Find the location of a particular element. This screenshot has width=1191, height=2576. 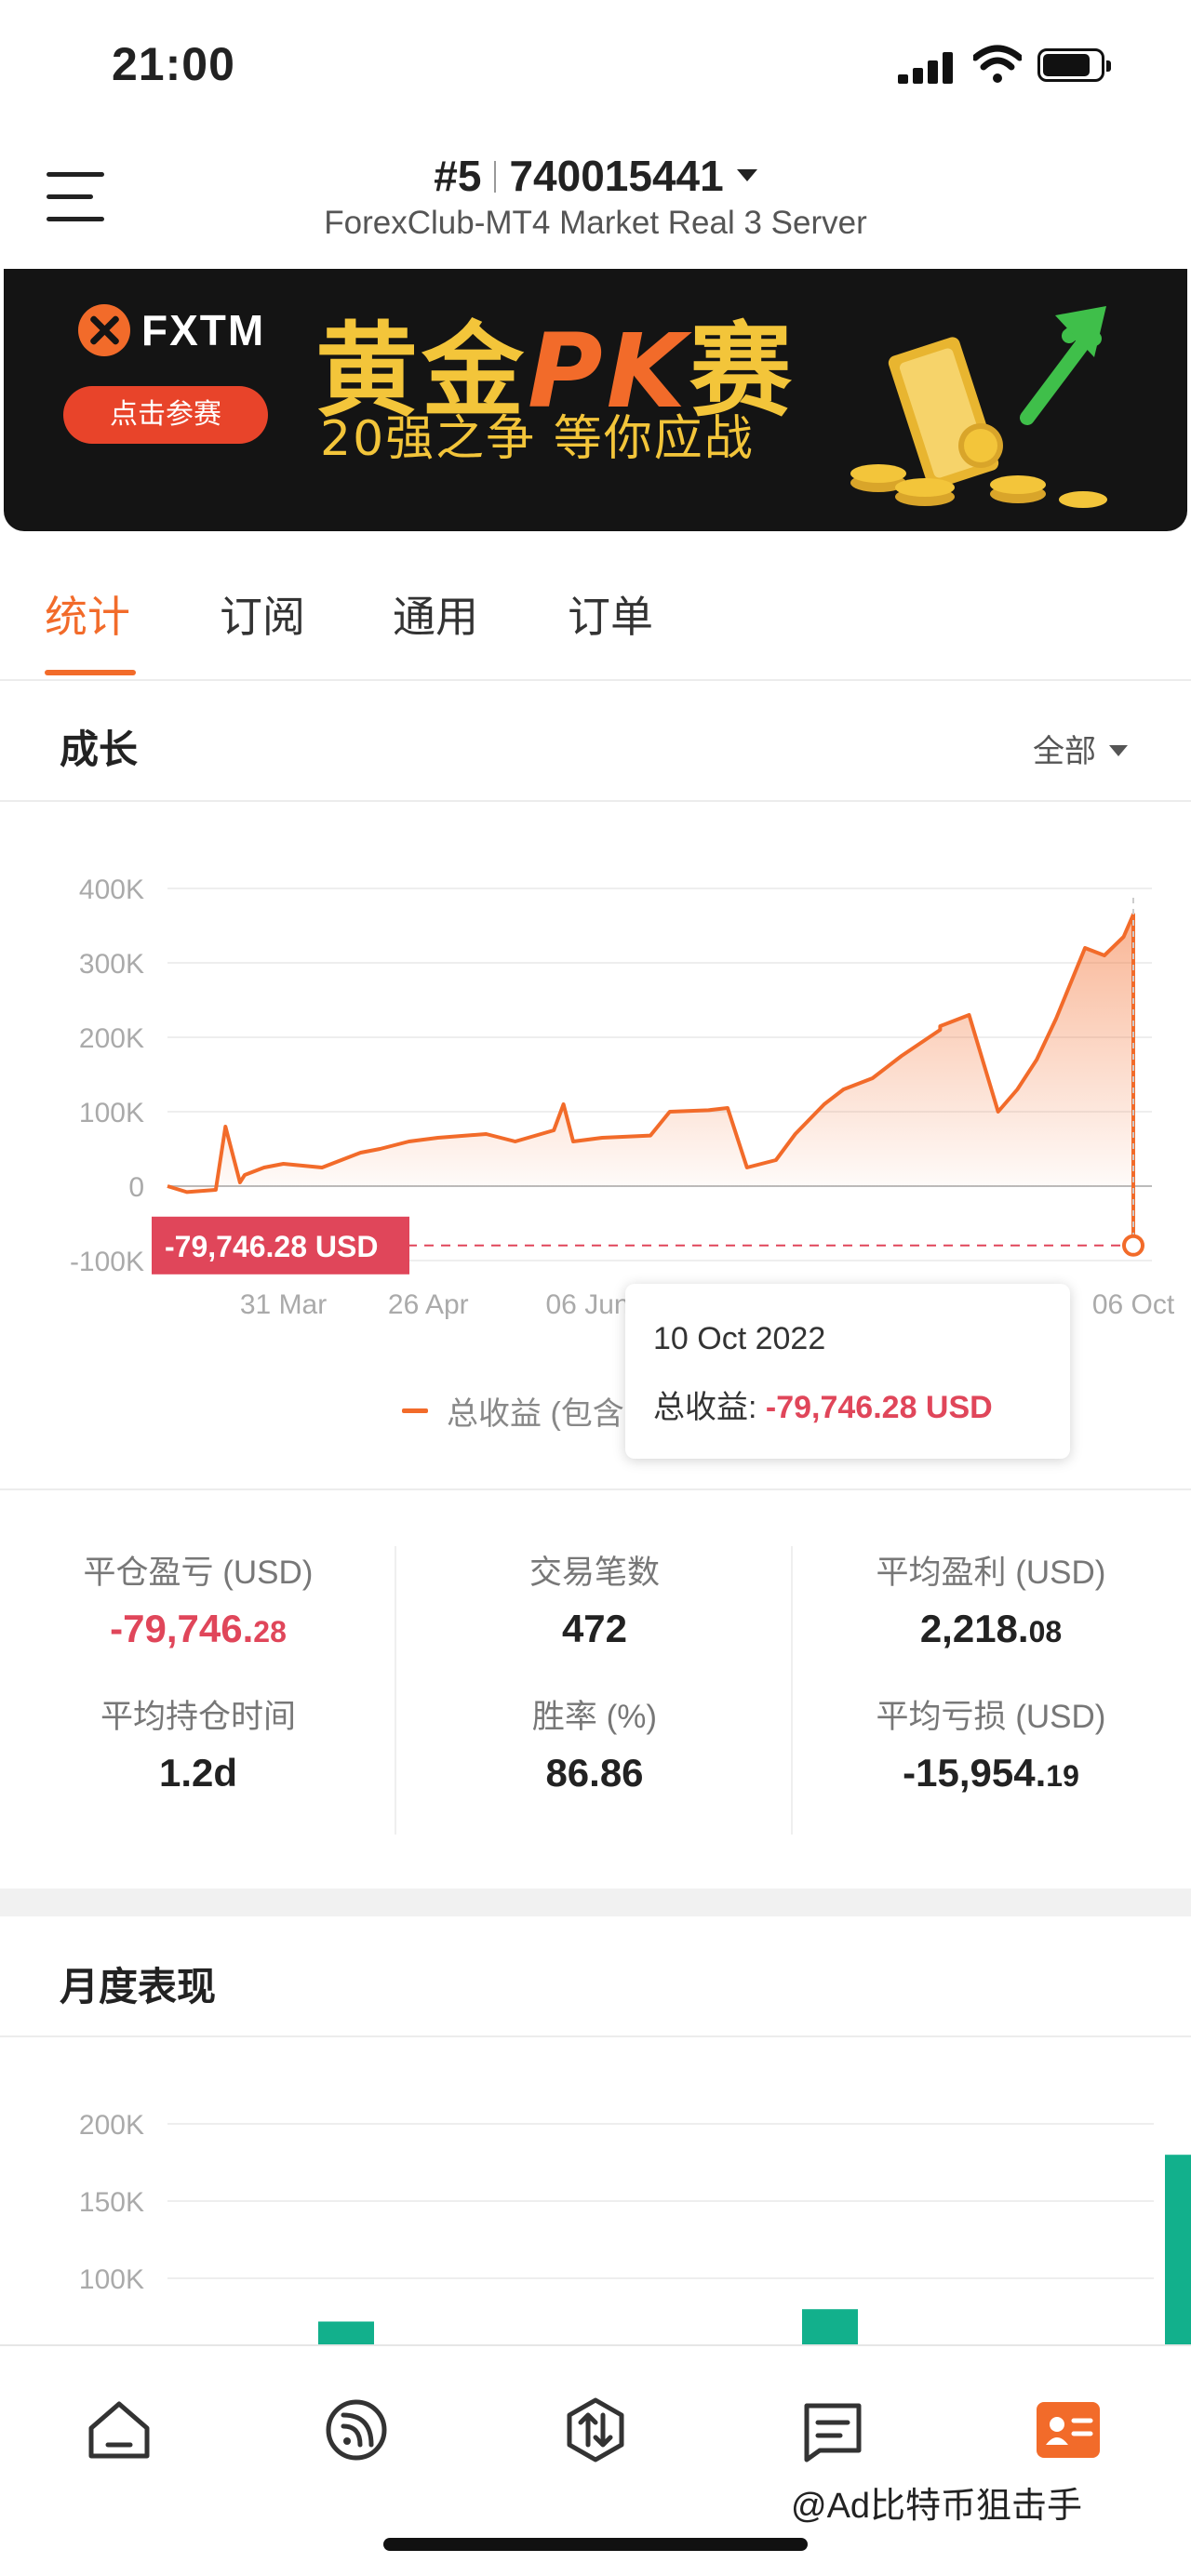

wifi-icon is located at coordinates (997, 64).